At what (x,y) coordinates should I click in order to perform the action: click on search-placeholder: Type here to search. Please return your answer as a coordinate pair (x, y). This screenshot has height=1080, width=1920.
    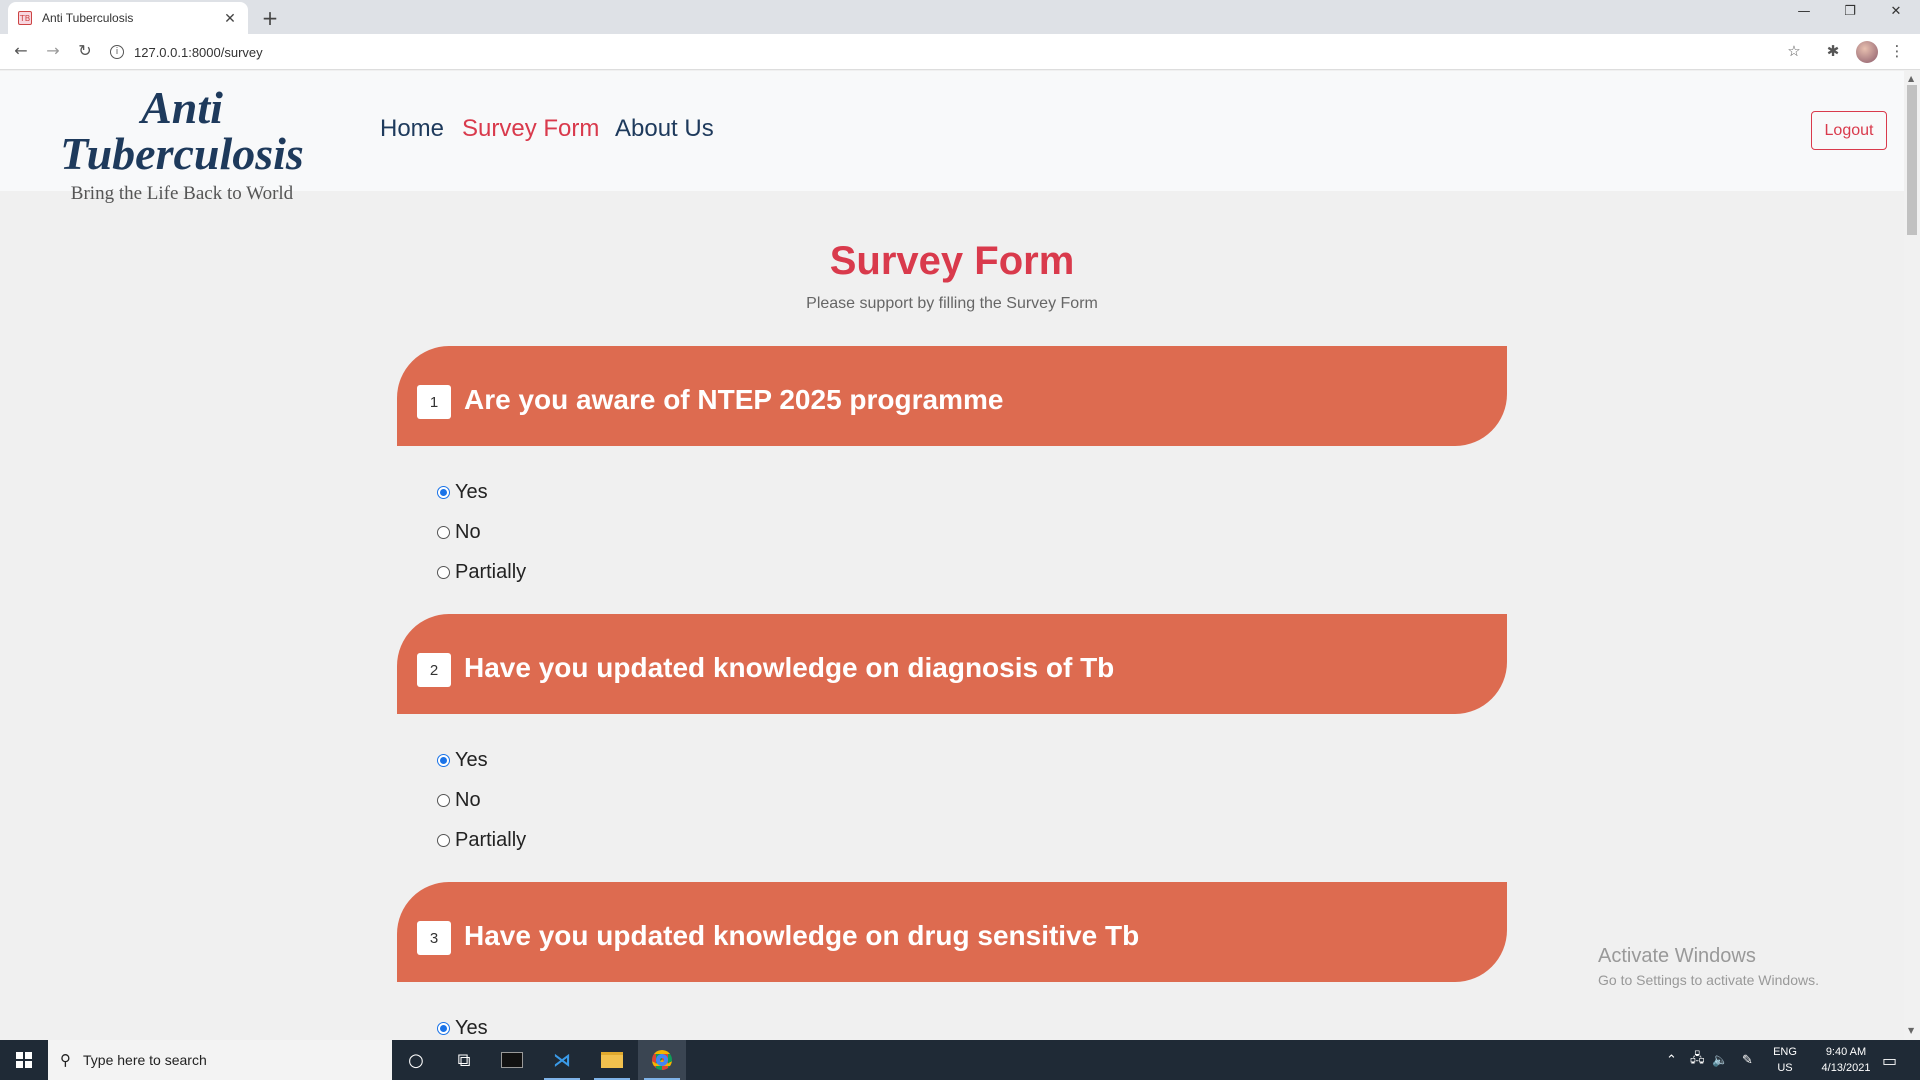
    Looking at the image, I should click on (145, 1060).